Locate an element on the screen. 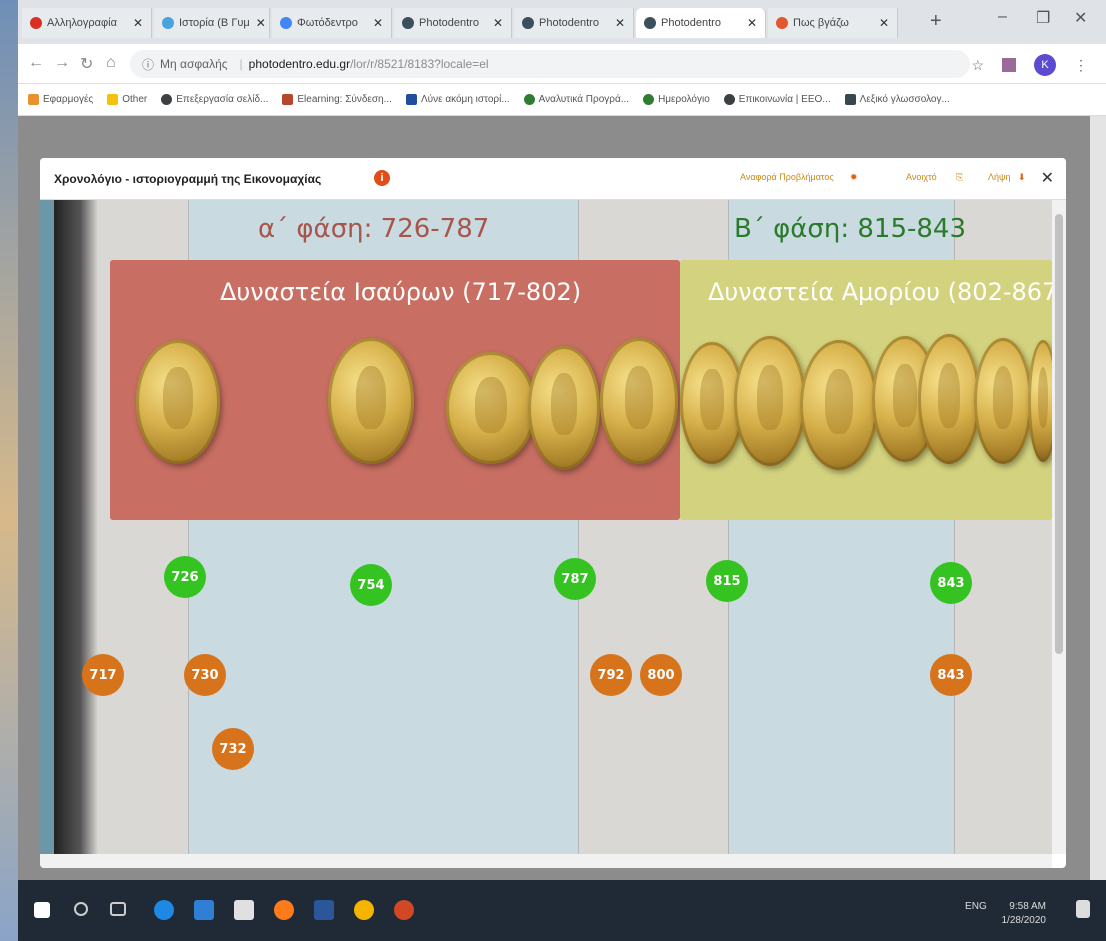 The height and width of the screenshot is (941, 1106). horizontal-scrollbar is located at coordinates (546, 861).